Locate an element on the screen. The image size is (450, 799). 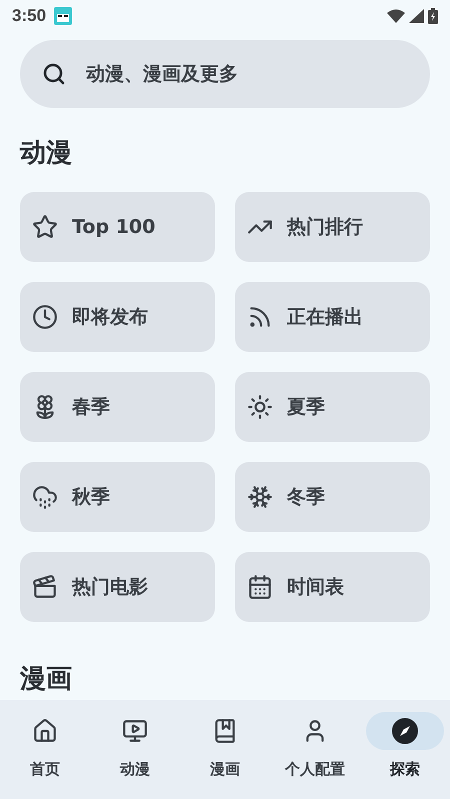
app-notification-icon is located at coordinates (63, 16).